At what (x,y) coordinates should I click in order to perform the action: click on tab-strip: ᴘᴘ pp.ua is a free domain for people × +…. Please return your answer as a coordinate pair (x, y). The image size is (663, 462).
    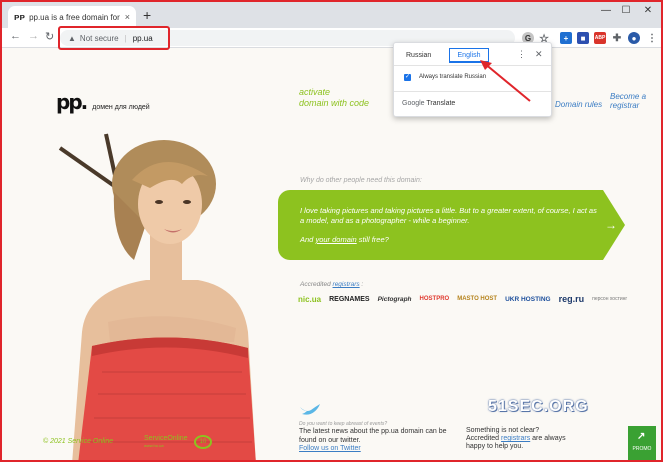
    Looking at the image, I should click on (331, 15).